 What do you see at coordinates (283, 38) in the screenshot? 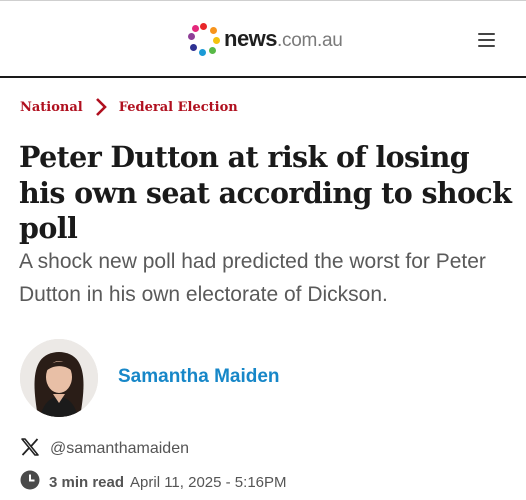
I see `logo-text: news.com.au` at bounding box center [283, 38].